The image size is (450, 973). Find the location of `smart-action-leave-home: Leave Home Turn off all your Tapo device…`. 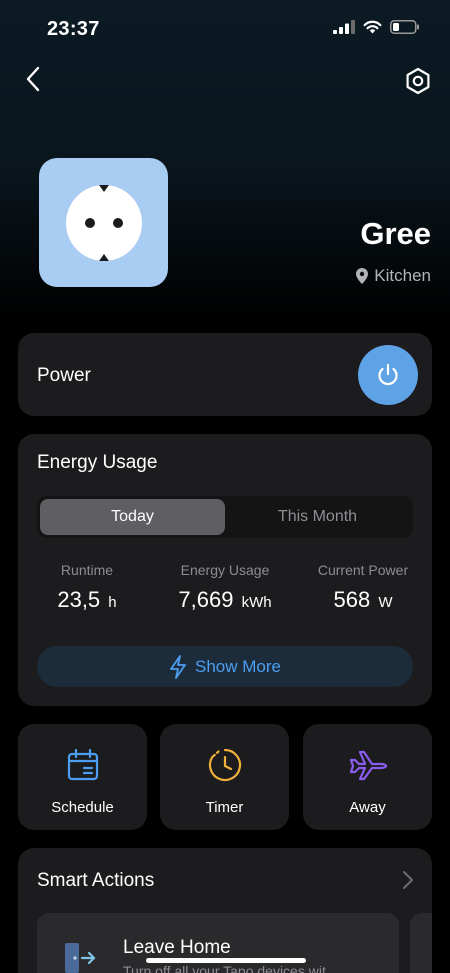

smart-action-leave-home: Leave Home Turn off all your Tapo device… is located at coordinates (218, 943).